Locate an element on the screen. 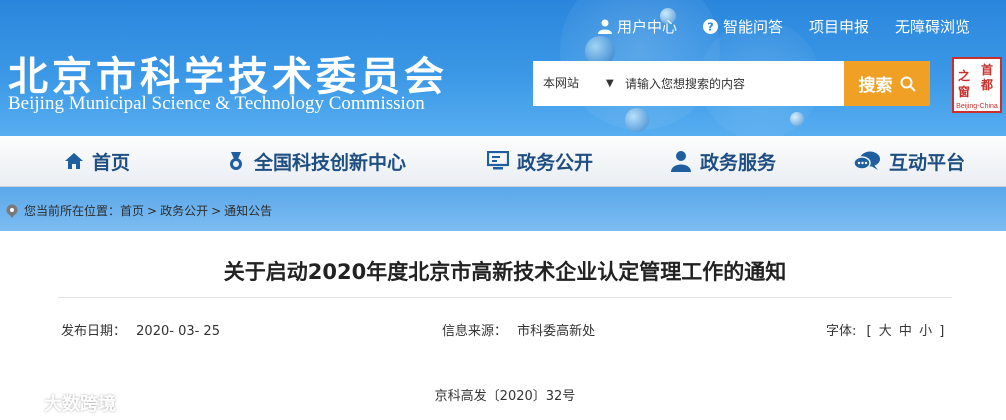 The width and height of the screenshot is (1006, 420). project-apply-label: 项目申报 is located at coordinates (839, 26).